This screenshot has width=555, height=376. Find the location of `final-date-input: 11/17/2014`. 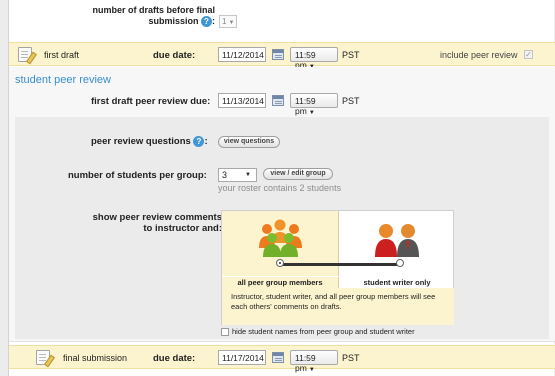

final-date-input: 11/17/2014 is located at coordinates (242, 357).